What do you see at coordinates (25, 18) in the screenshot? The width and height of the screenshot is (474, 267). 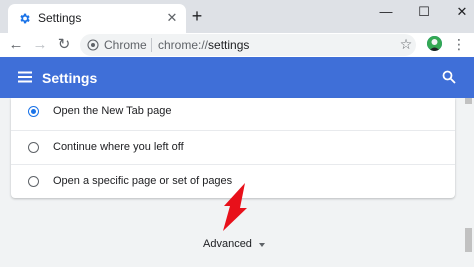 I see `gear-icon` at bounding box center [25, 18].